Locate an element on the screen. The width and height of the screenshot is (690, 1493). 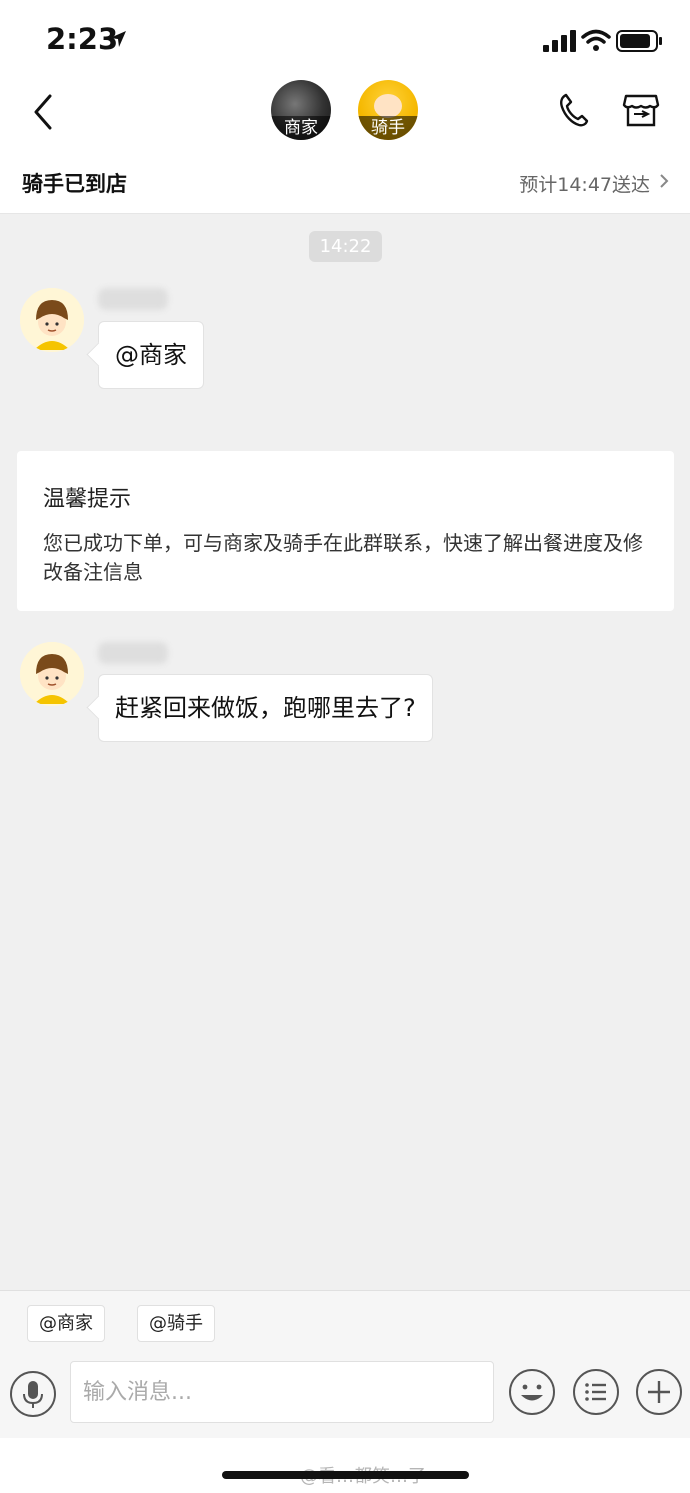
plus-icon is located at coordinates (659, 1392).